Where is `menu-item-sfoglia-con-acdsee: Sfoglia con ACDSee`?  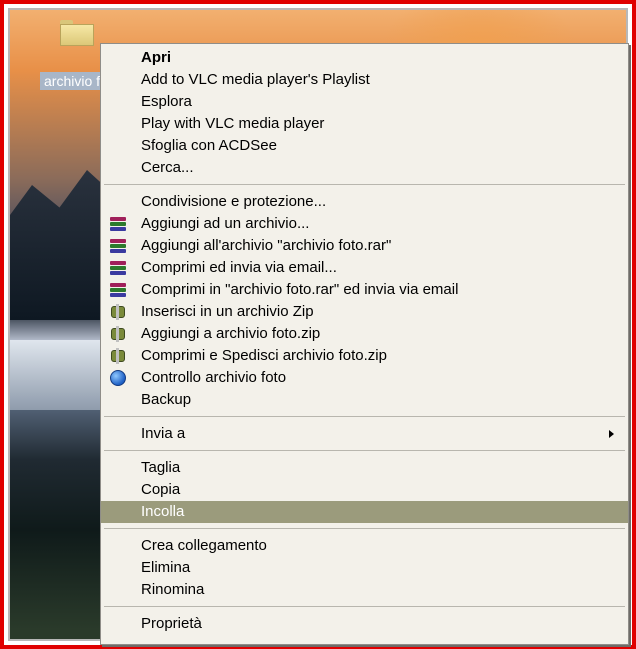
menu-item-sfoglia-con-acdsee: Sfoglia con ACDSee is located at coordinates (364, 146).